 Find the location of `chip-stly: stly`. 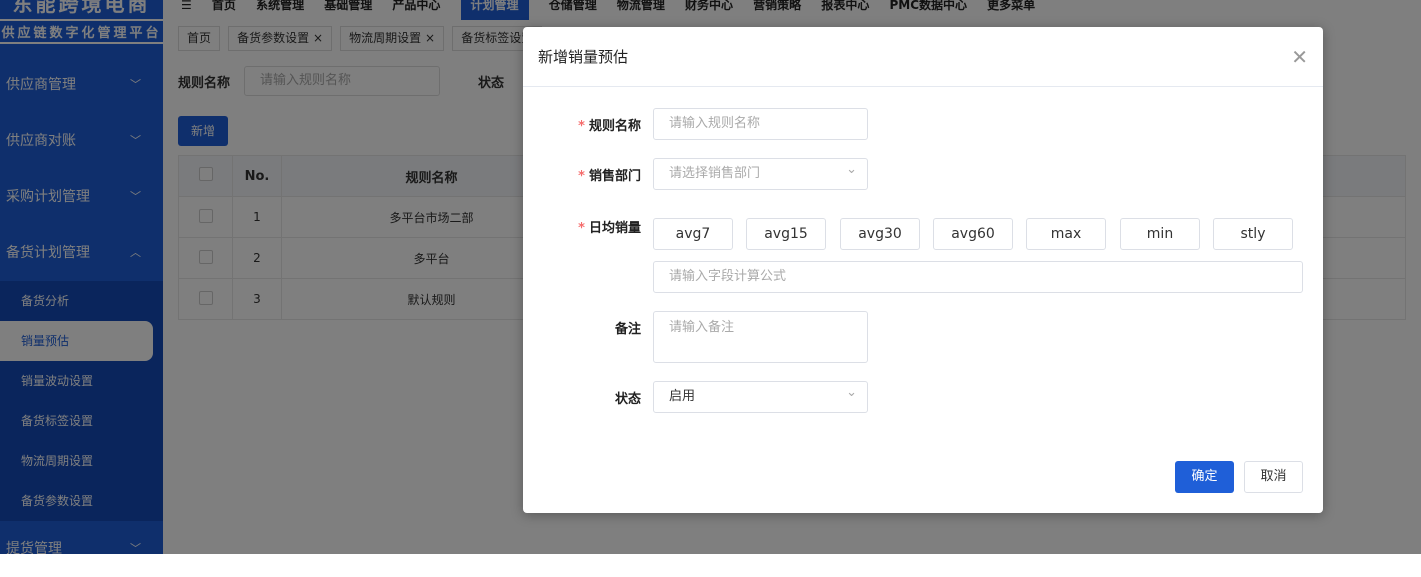

chip-stly: stly is located at coordinates (1253, 234).